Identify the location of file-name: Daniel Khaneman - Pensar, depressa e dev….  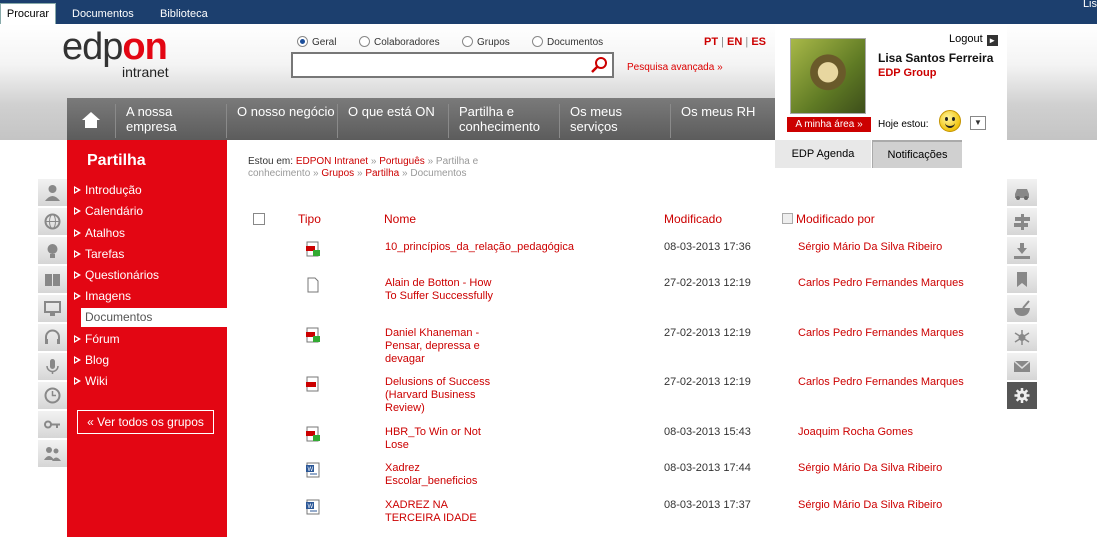
(445, 346).